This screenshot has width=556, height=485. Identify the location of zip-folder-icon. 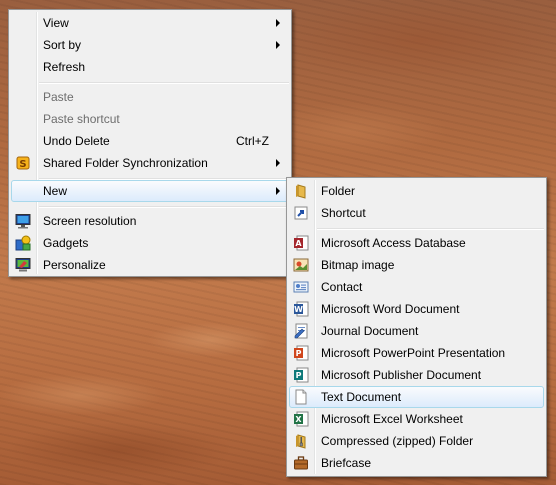
(301, 441).